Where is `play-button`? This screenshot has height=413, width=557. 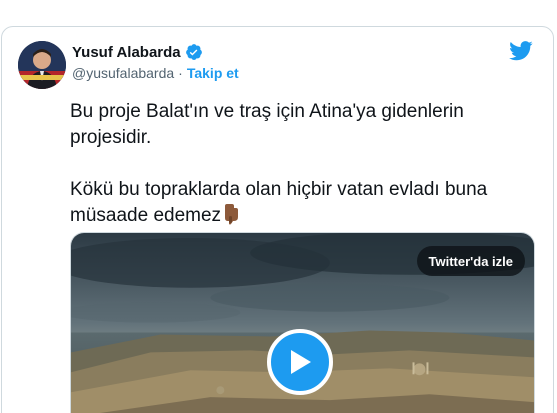 play-button is located at coordinates (300, 362).